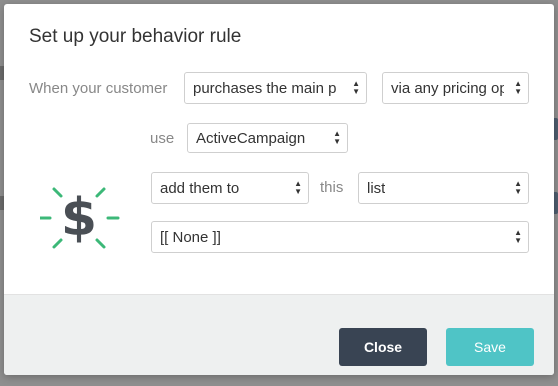 Image resolution: width=558 pixels, height=386 pixels. Describe the element at coordinates (135, 36) in the screenshot. I see `modal-title: Set up your behavior rule` at that location.